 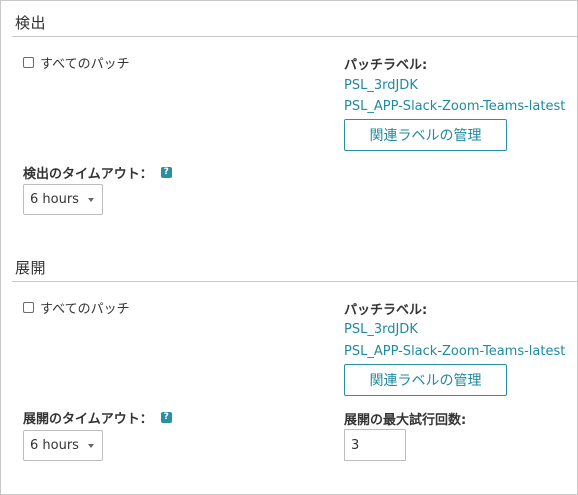 What do you see at coordinates (31, 23) in the screenshot?
I see `section-title-detection: 検出` at bounding box center [31, 23].